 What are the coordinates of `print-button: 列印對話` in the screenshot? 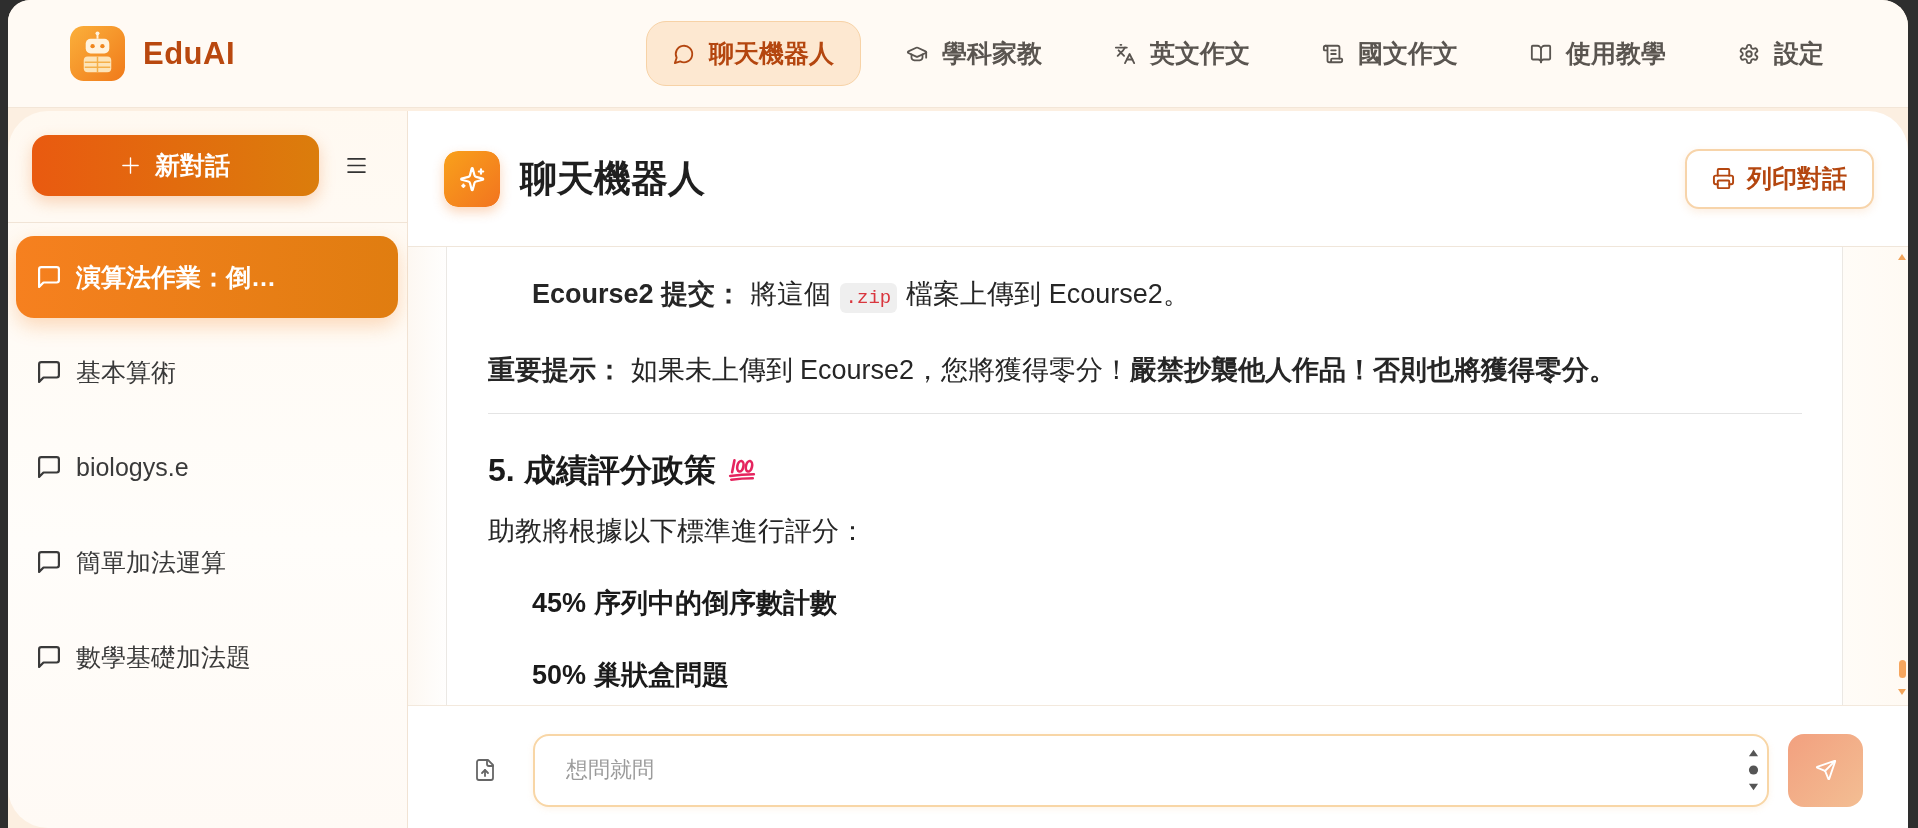 It's located at (1779, 178).